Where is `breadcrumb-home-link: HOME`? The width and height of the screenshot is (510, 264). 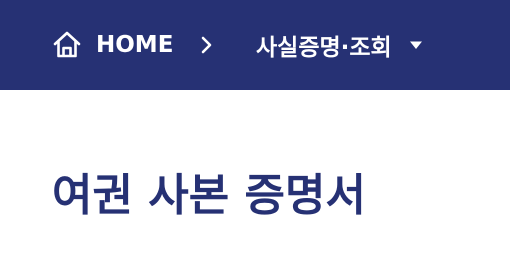
breadcrumb-home-link: HOME is located at coordinates (112, 45).